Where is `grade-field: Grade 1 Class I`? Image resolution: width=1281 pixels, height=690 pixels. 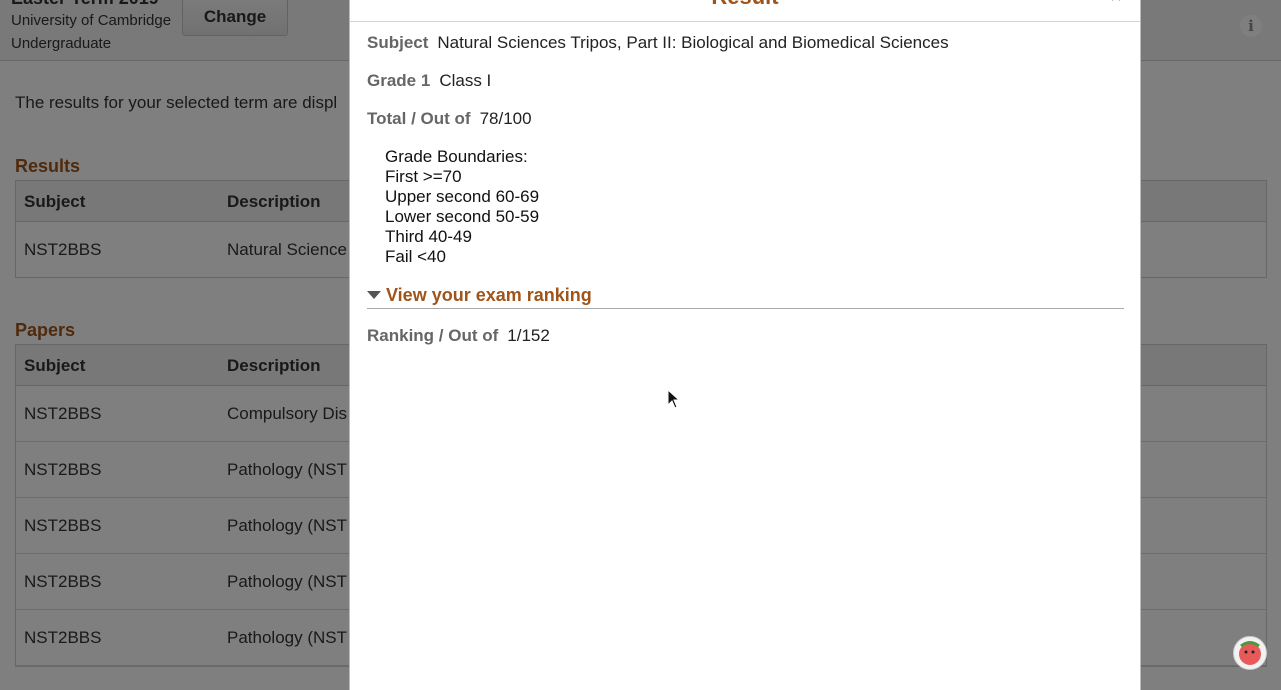 grade-field: Grade 1 Class I is located at coordinates (429, 81).